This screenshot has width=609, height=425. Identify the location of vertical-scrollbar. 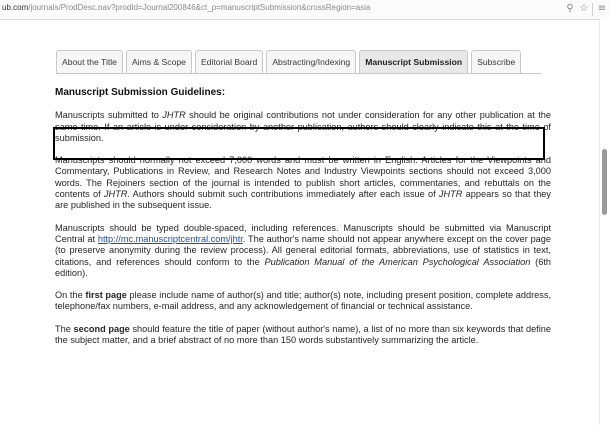
(604, 222).